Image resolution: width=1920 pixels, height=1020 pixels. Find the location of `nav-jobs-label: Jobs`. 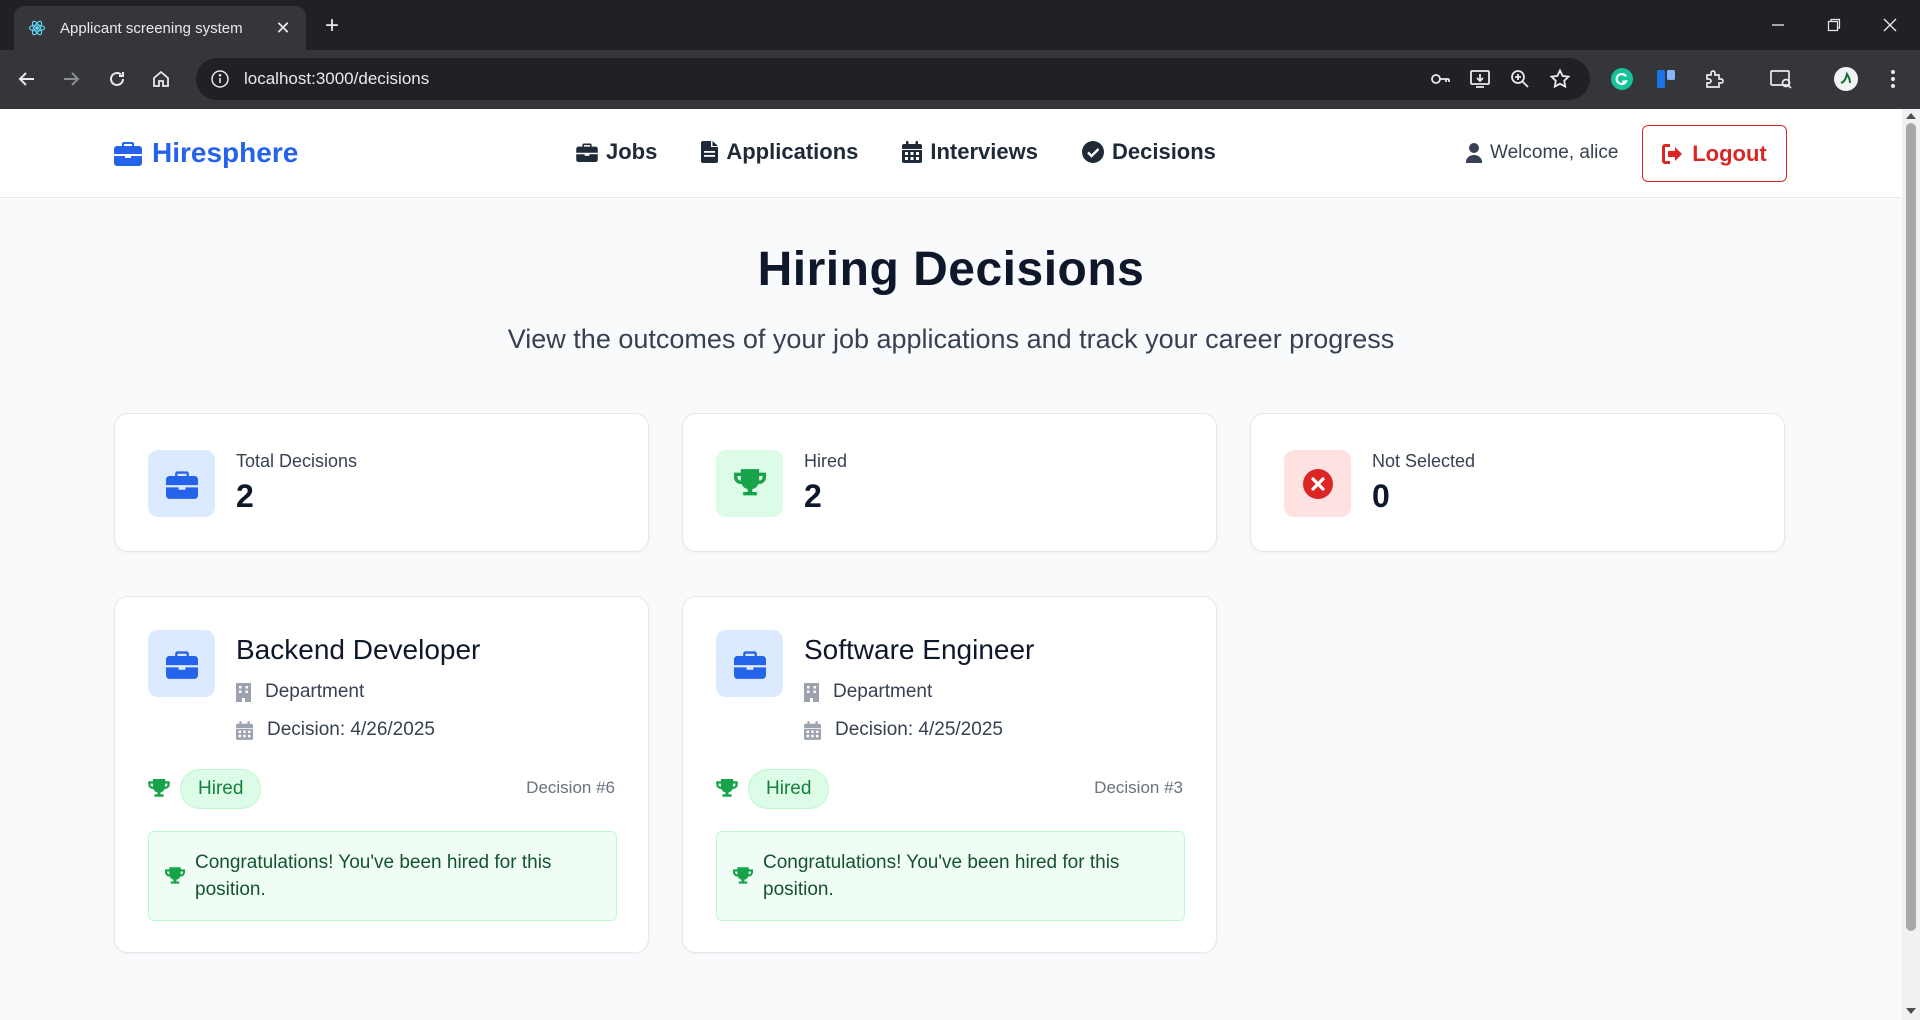

nav-jobs-label: Jobs is located at coordinates (632, 151).